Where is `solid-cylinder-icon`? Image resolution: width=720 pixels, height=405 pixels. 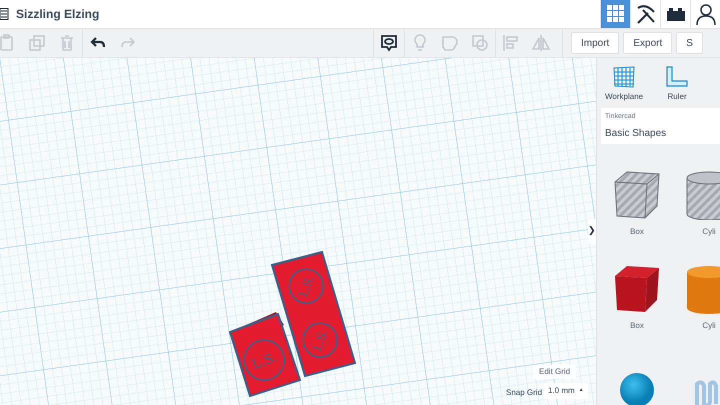 solid-cylinder-icon is located at coordinates (702, 289).